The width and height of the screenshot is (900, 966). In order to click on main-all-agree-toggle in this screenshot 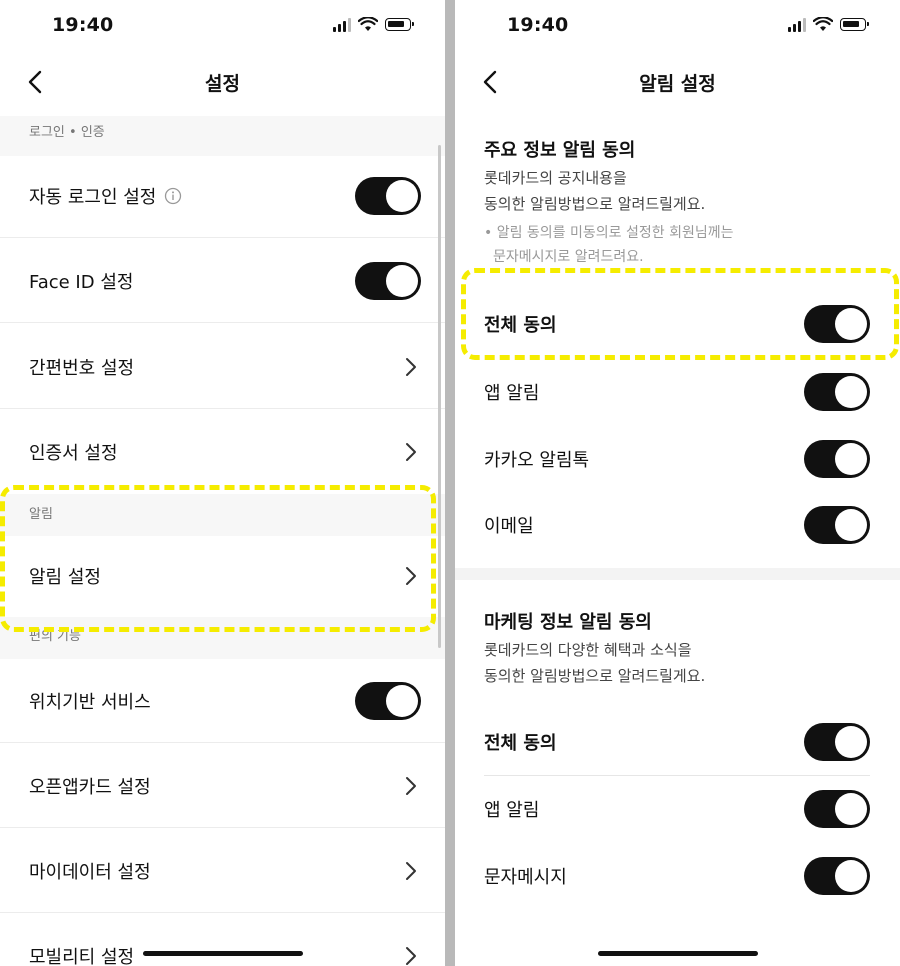, I will do `click(837, 324)`.